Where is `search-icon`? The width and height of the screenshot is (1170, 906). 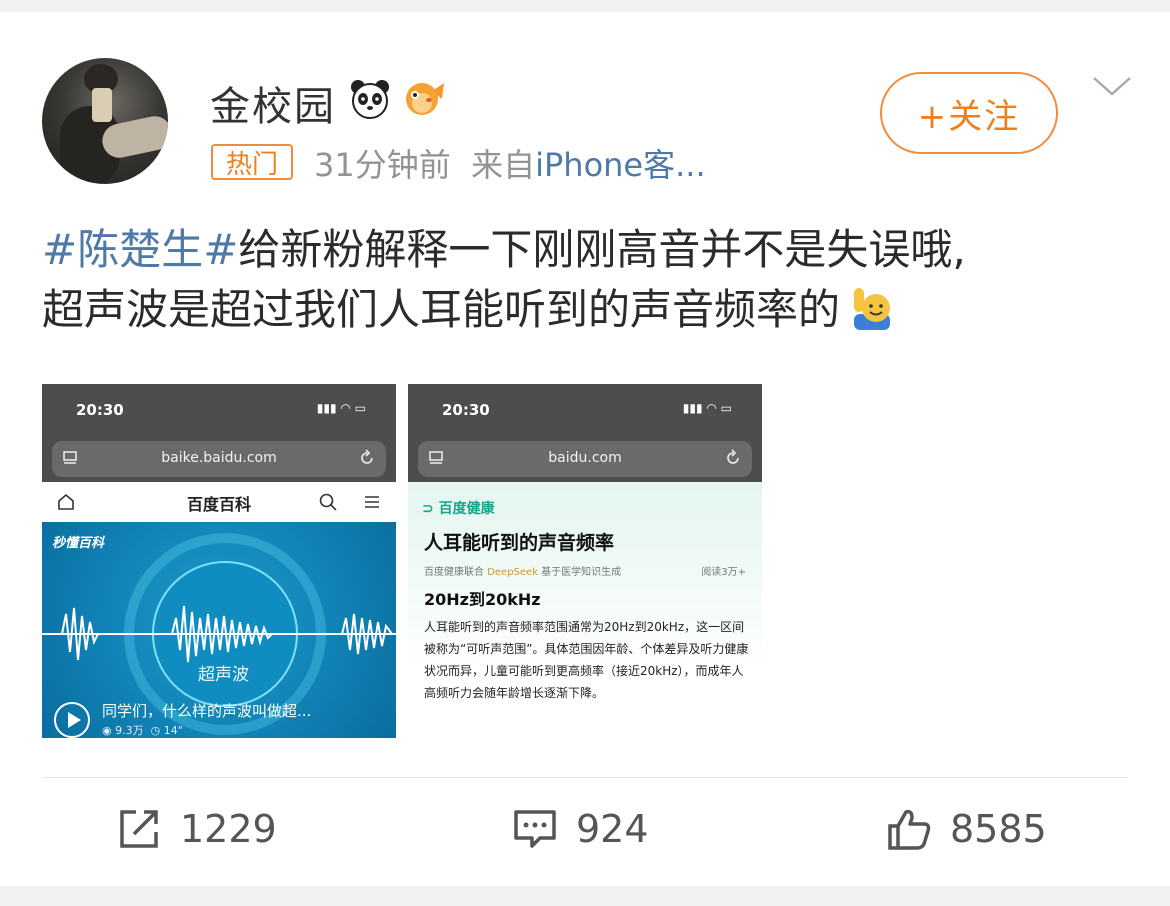 search-icon is located at coordinates (328, 502).